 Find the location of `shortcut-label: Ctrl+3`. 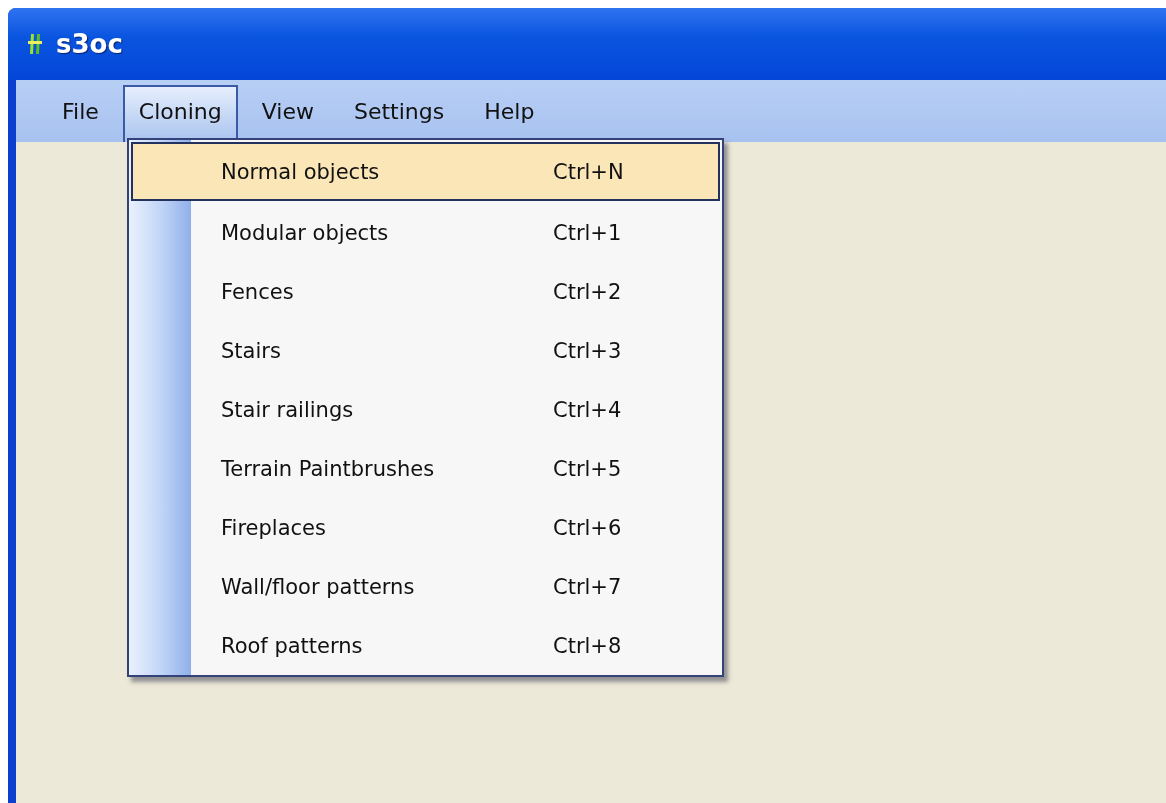

shortcut-label: Ctrl+3 is located at coordinates (587, 350).